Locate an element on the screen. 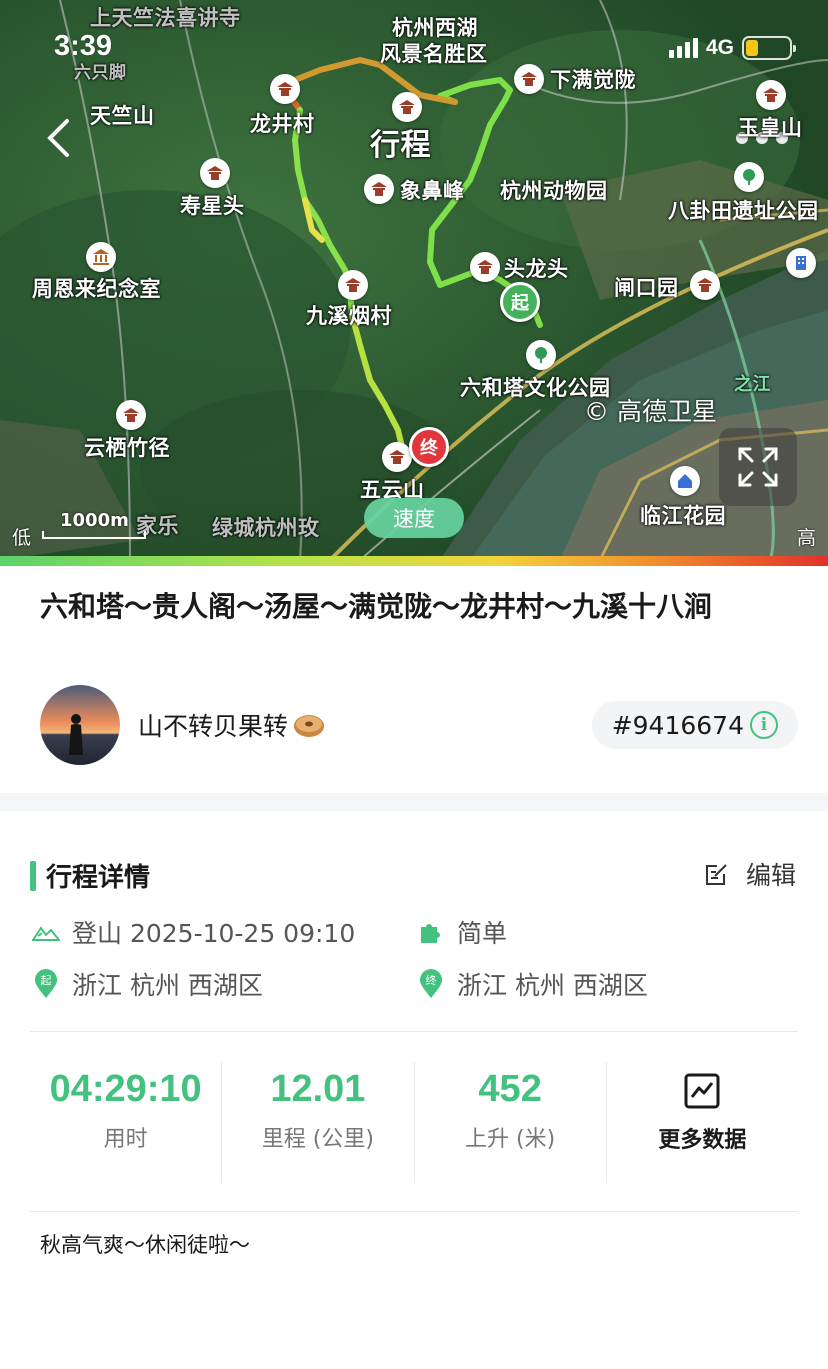 Image resolution: width=828 pixels, height=1369 pixels. mountain-icon is located at coordinates (46, 932).